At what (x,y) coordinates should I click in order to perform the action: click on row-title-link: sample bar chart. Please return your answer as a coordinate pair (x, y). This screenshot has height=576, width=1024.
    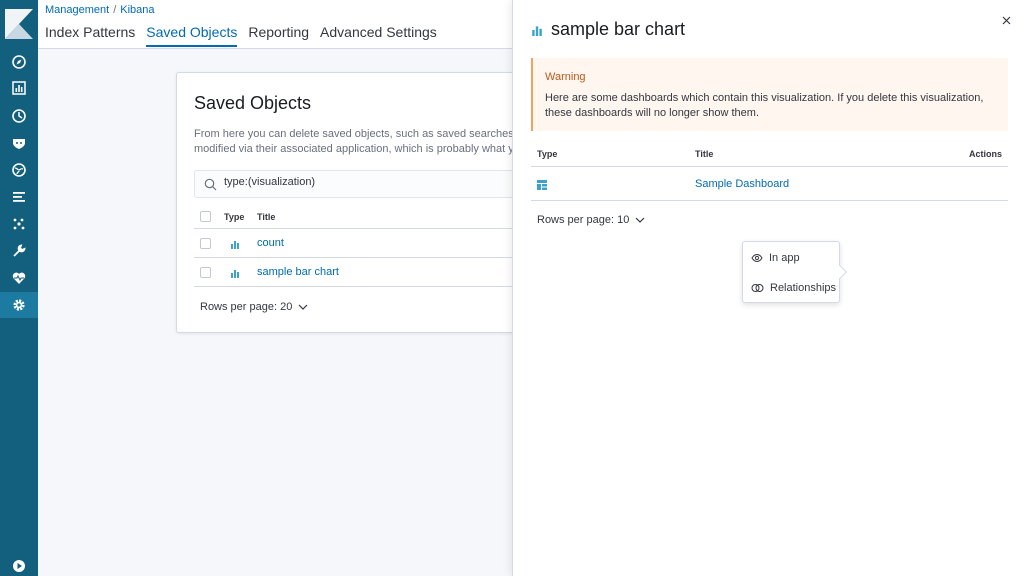
    Looking at the image, I should click on (298, 272).